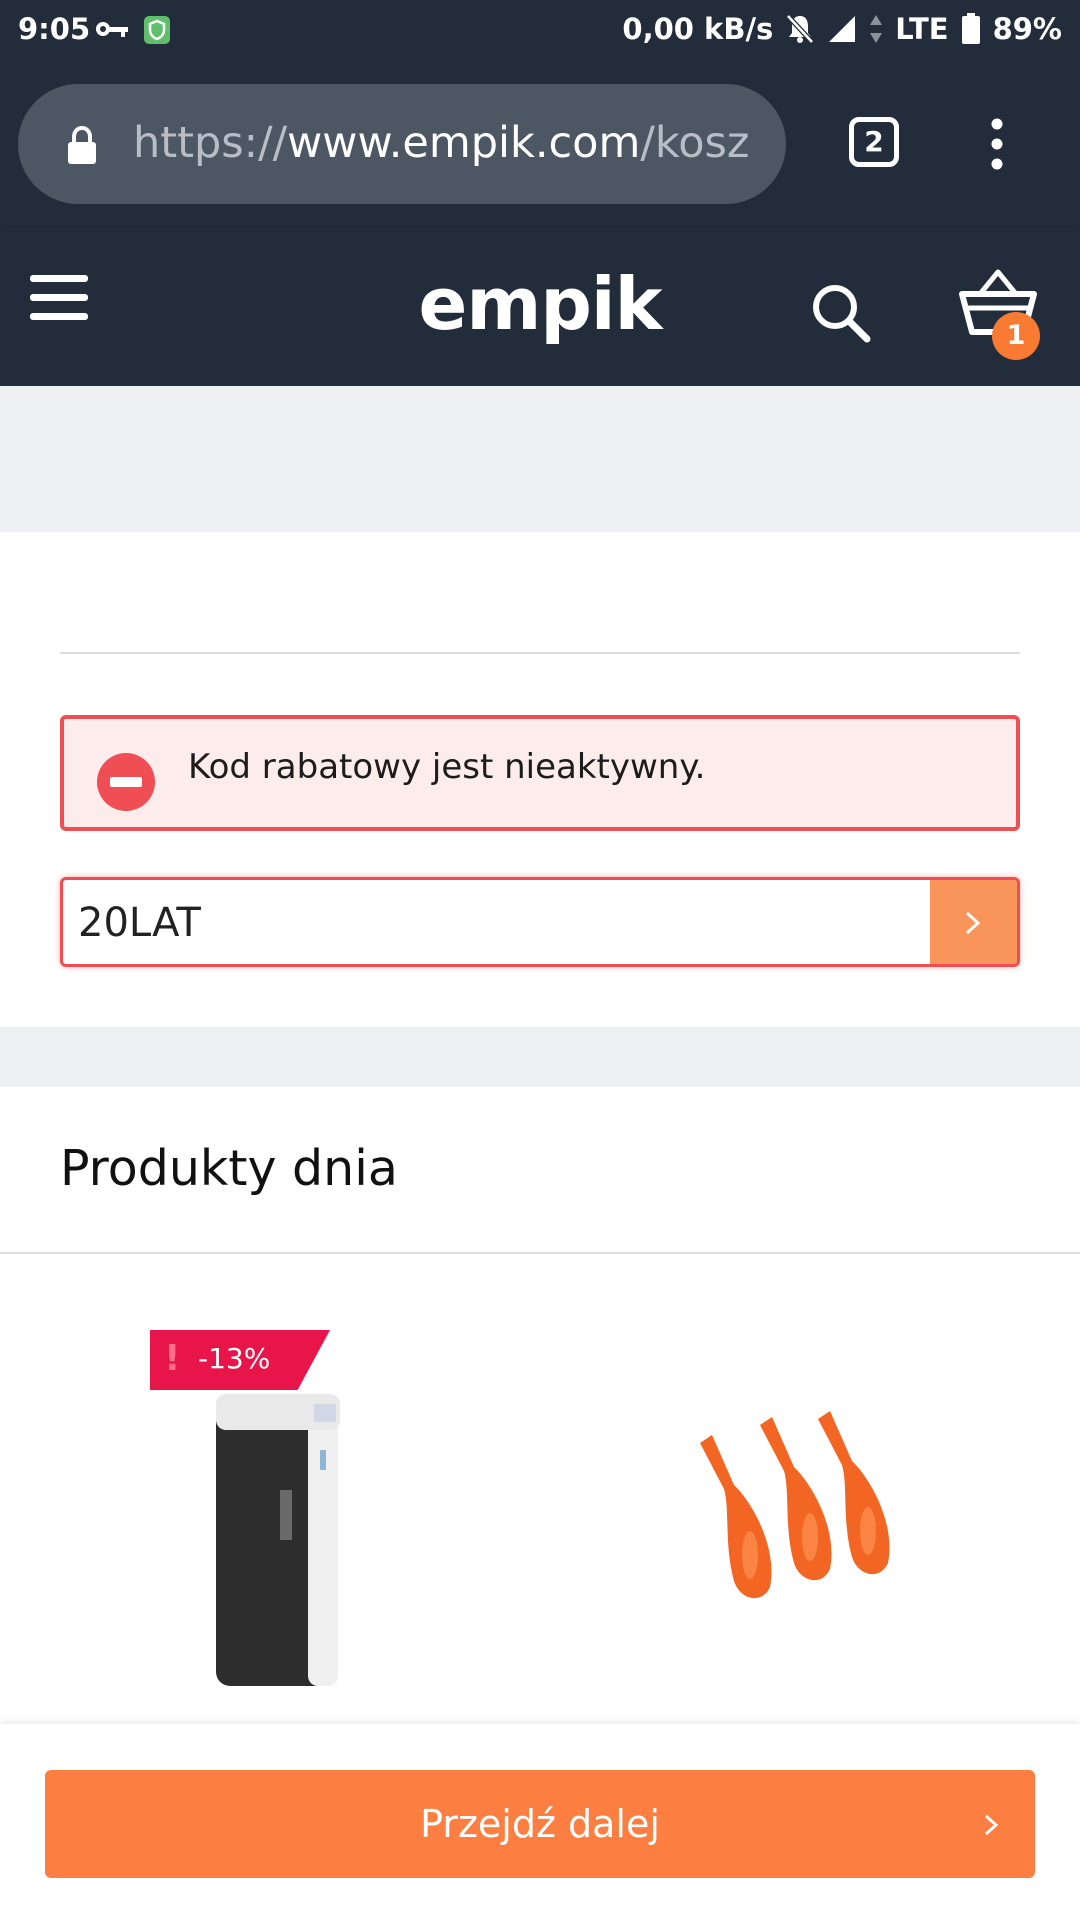 The width and height of the screenshot is (1080, 1920). Describe the element at coordinates (54, 29) in the screenshot. I see `status-time: 9:05` at that location.